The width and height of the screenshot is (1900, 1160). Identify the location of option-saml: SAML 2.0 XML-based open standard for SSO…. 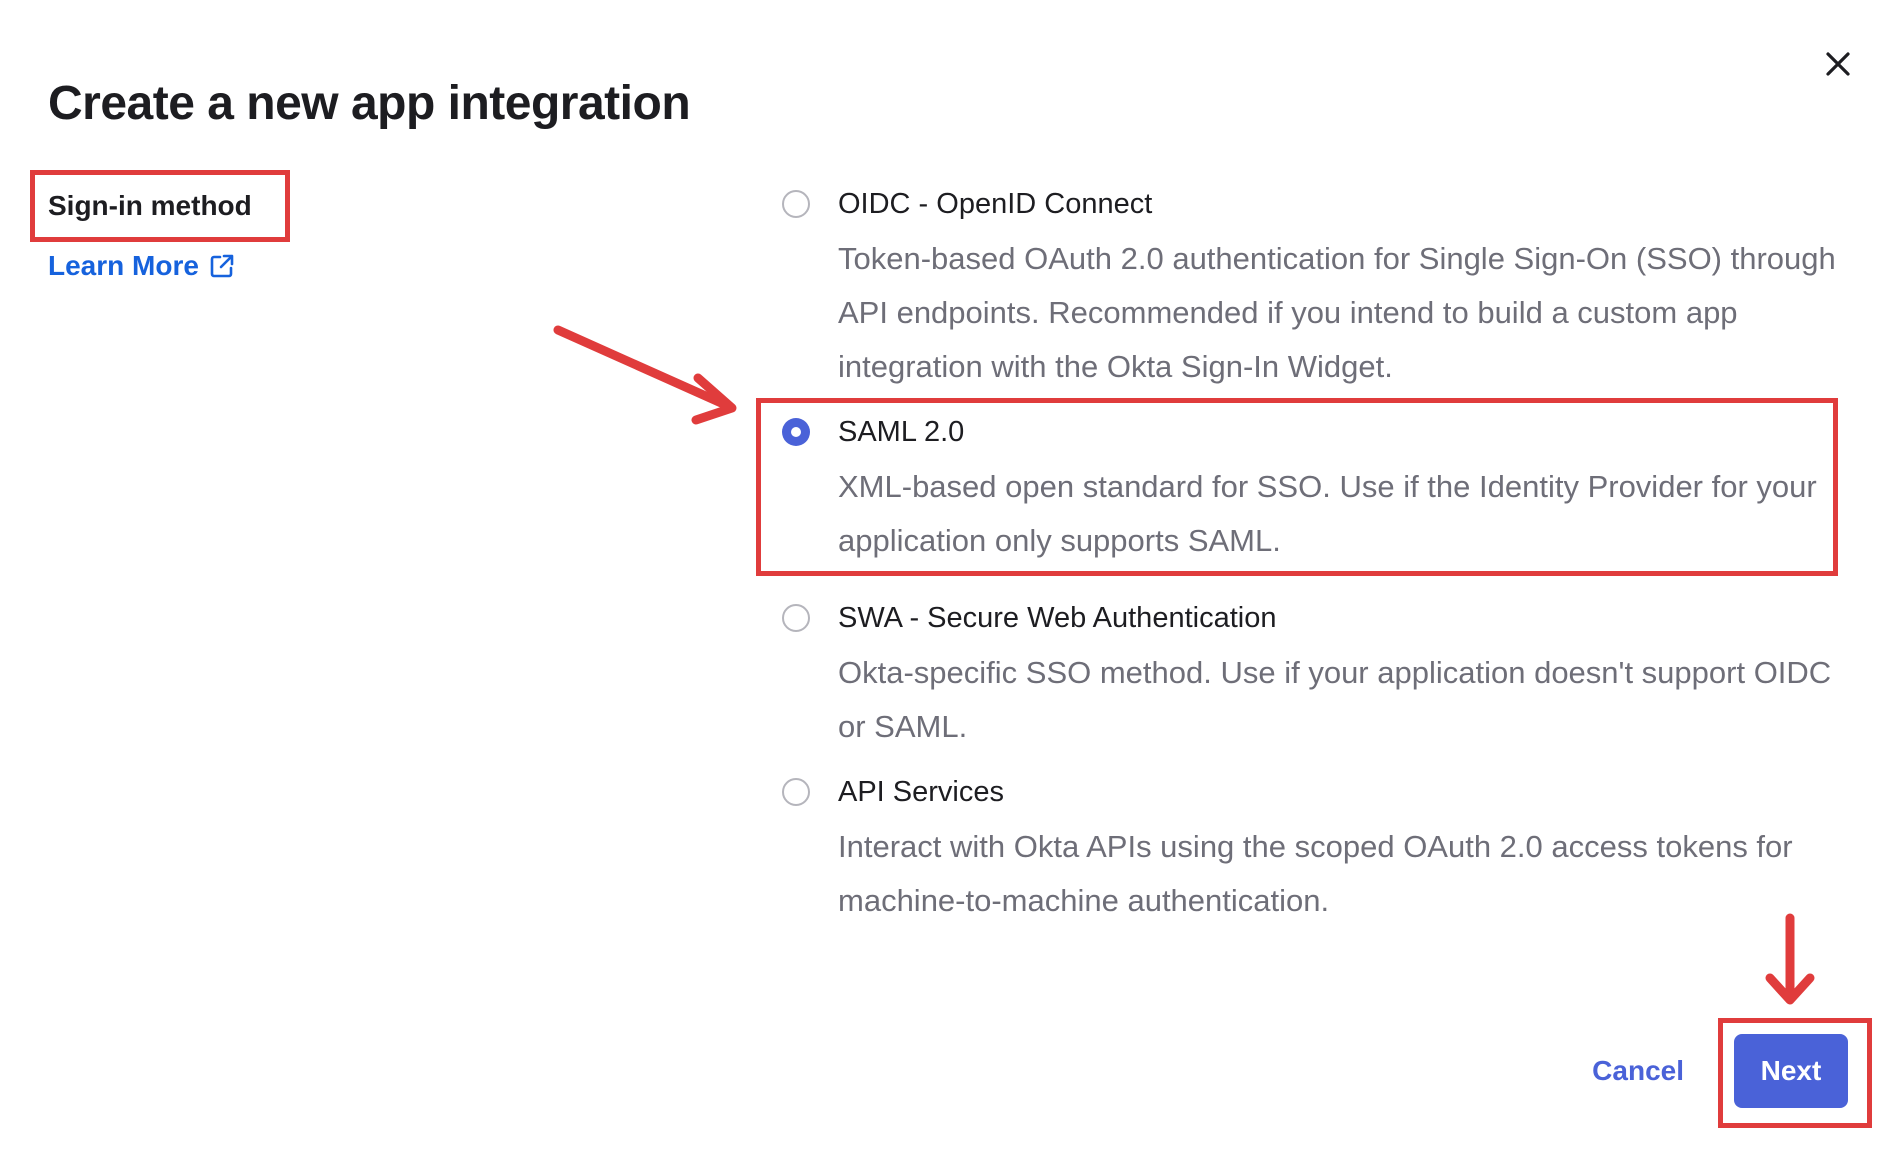
(1320, 488).